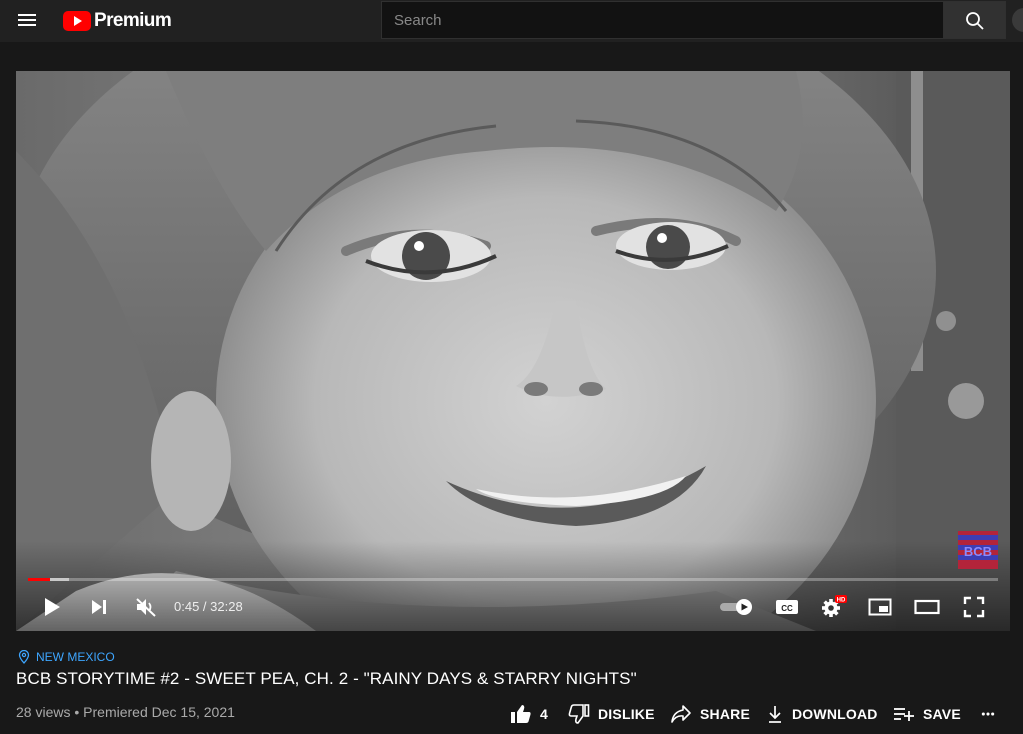  I want to click on duration: 32:28, so click(226, 606).